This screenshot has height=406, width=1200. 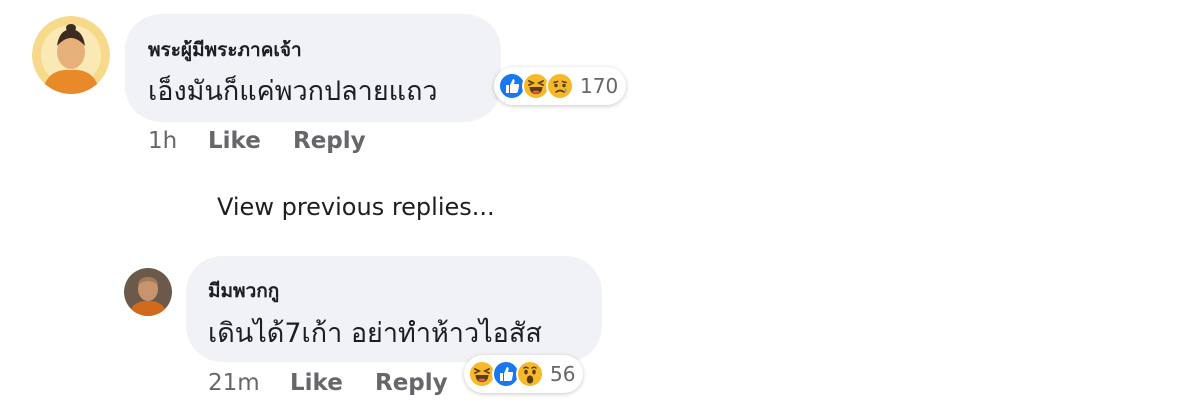 I want to click on reply-reply-button: Reply, so click(x=411, y=383).